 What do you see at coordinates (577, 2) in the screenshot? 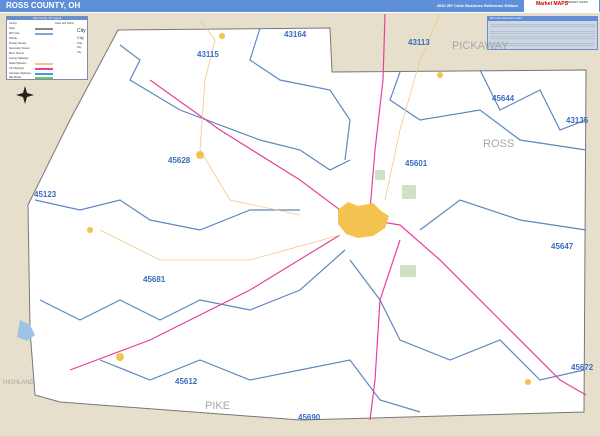
I see `logo-right: MARKET MAPS` at bounding box center [577, 2].